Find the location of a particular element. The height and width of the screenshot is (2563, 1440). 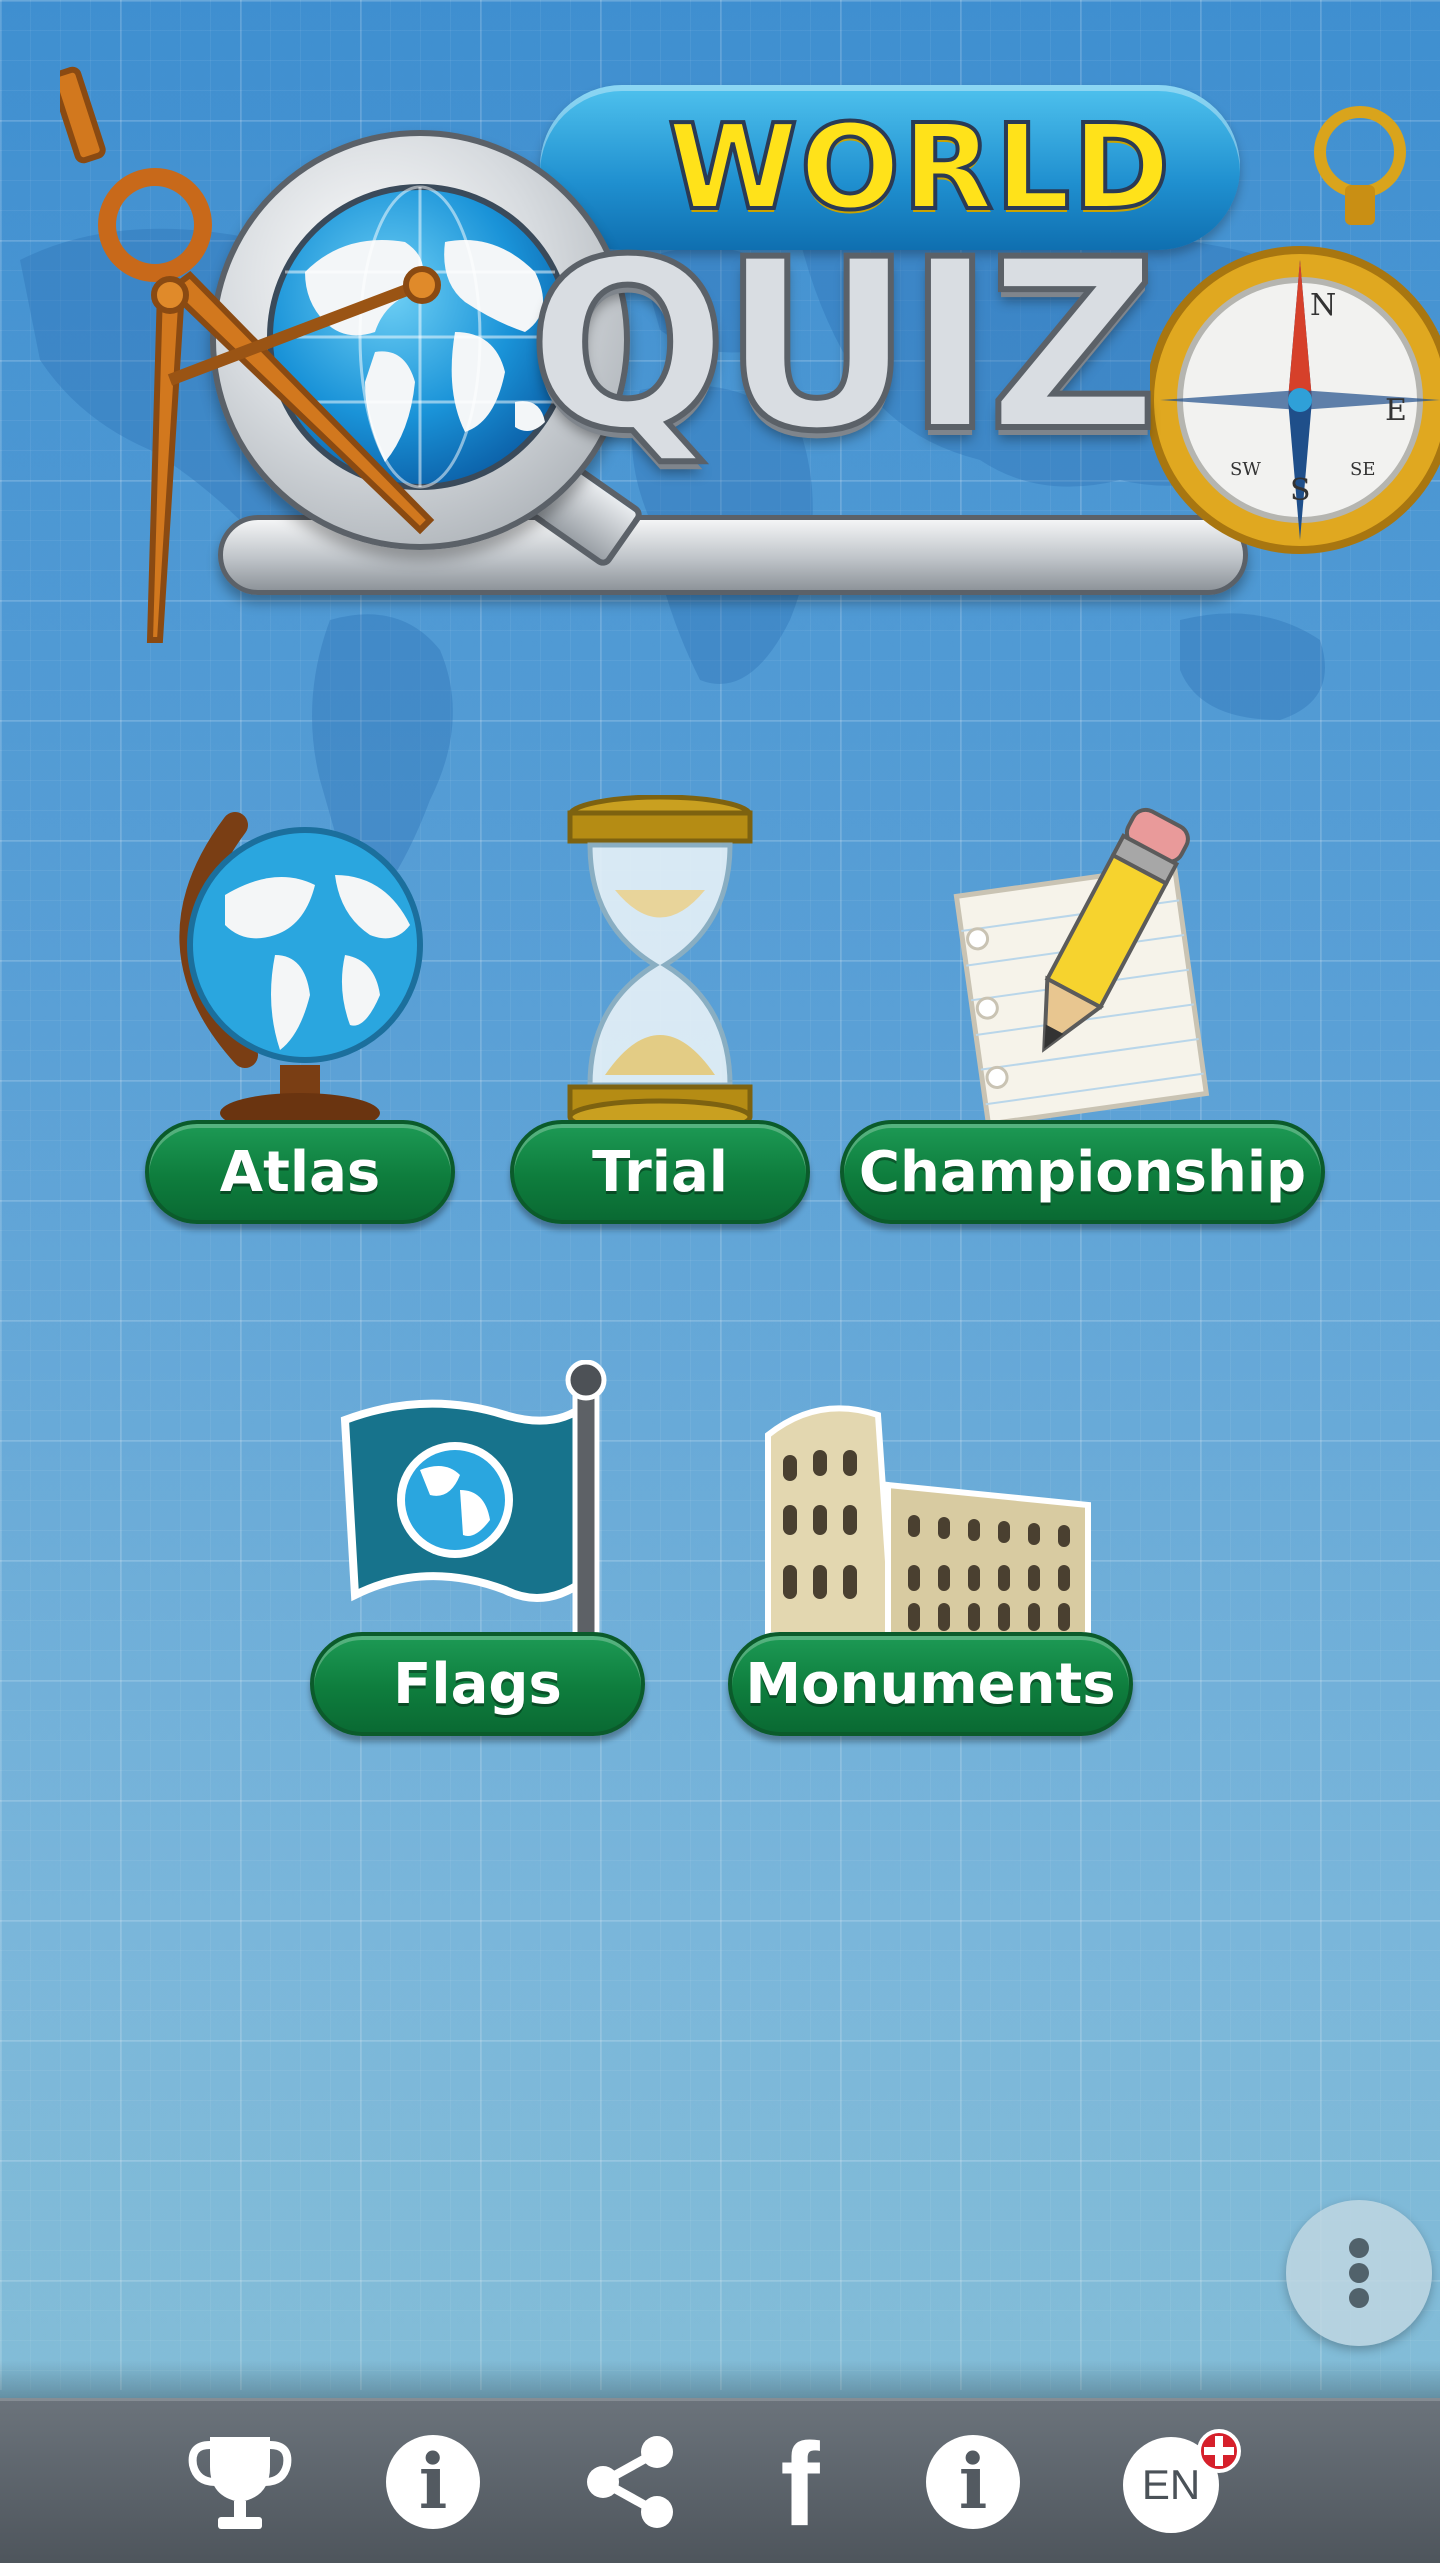

facebook-button: f is located at coordinates (800, 2485).